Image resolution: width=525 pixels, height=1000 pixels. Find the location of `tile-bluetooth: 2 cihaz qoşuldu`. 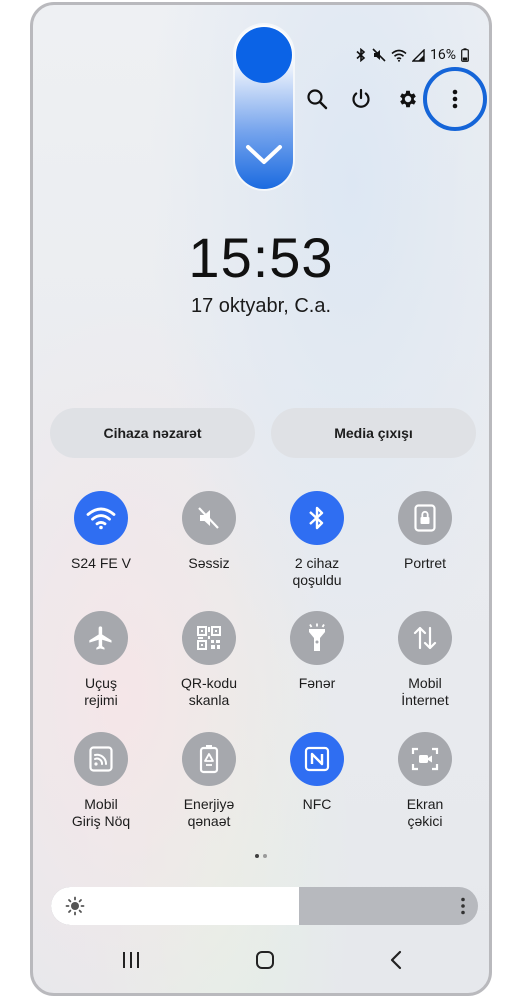

tile-bluetooth: 2 cihaz qoşuldu is located at coordinates (317, 540).